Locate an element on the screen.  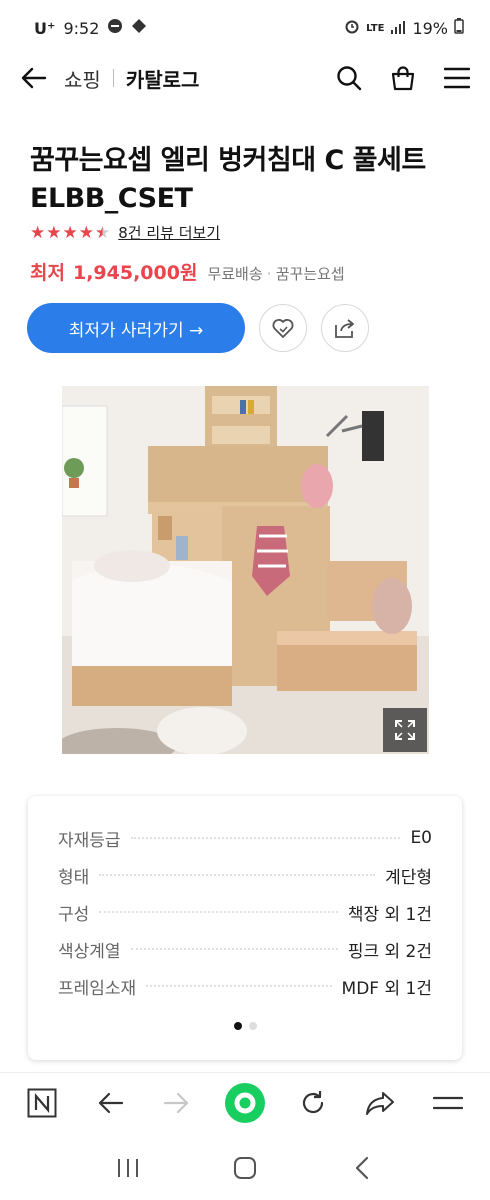
cart-button is located at coordinates (403, 78).